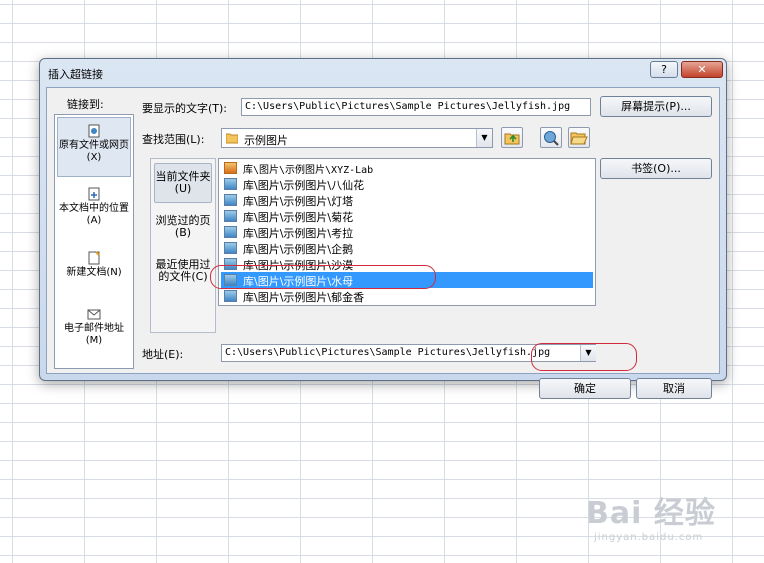 Image resolution: width=764 pixels, height=563 pixels. Describe the element at coordinates (94, 258) in the screenshot. I see `new-document-icon` at that location.